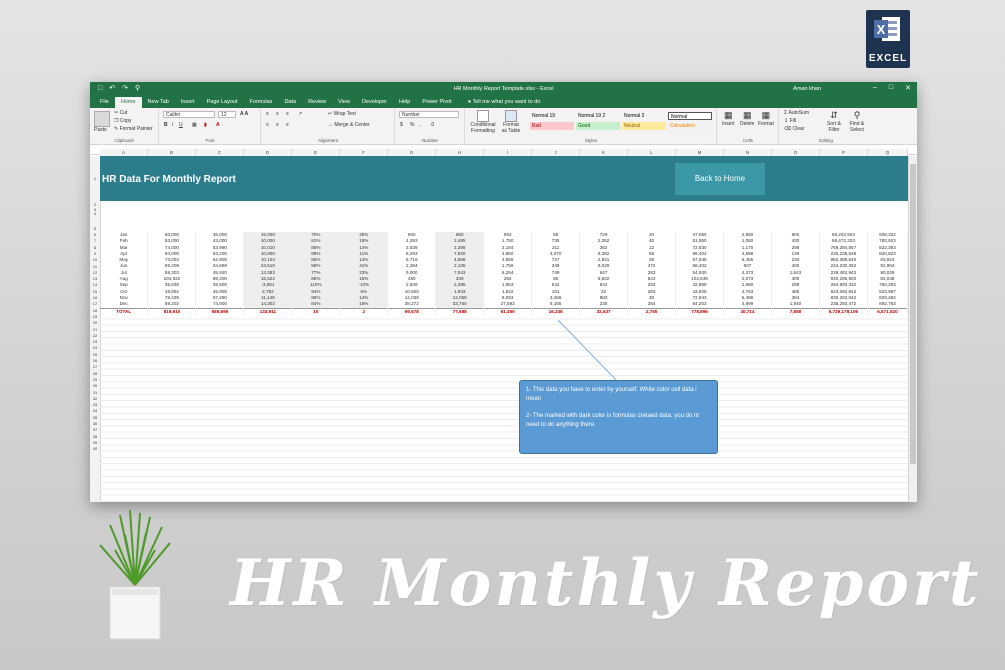 The image size is (1005, 670). What do you see at coordinates (218, 125) in the screenshot?
I see `font-color-icon: A` at bounding box center [218, 125].